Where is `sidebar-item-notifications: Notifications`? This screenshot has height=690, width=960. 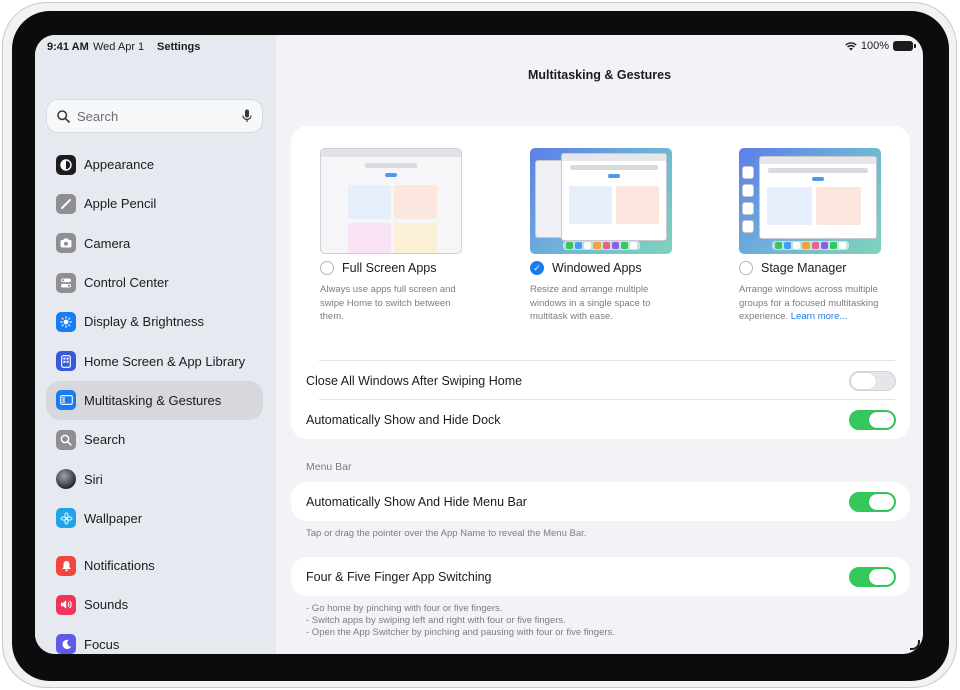
sidebar-item-notifications: Notifications is located at coordinates (154, 565).